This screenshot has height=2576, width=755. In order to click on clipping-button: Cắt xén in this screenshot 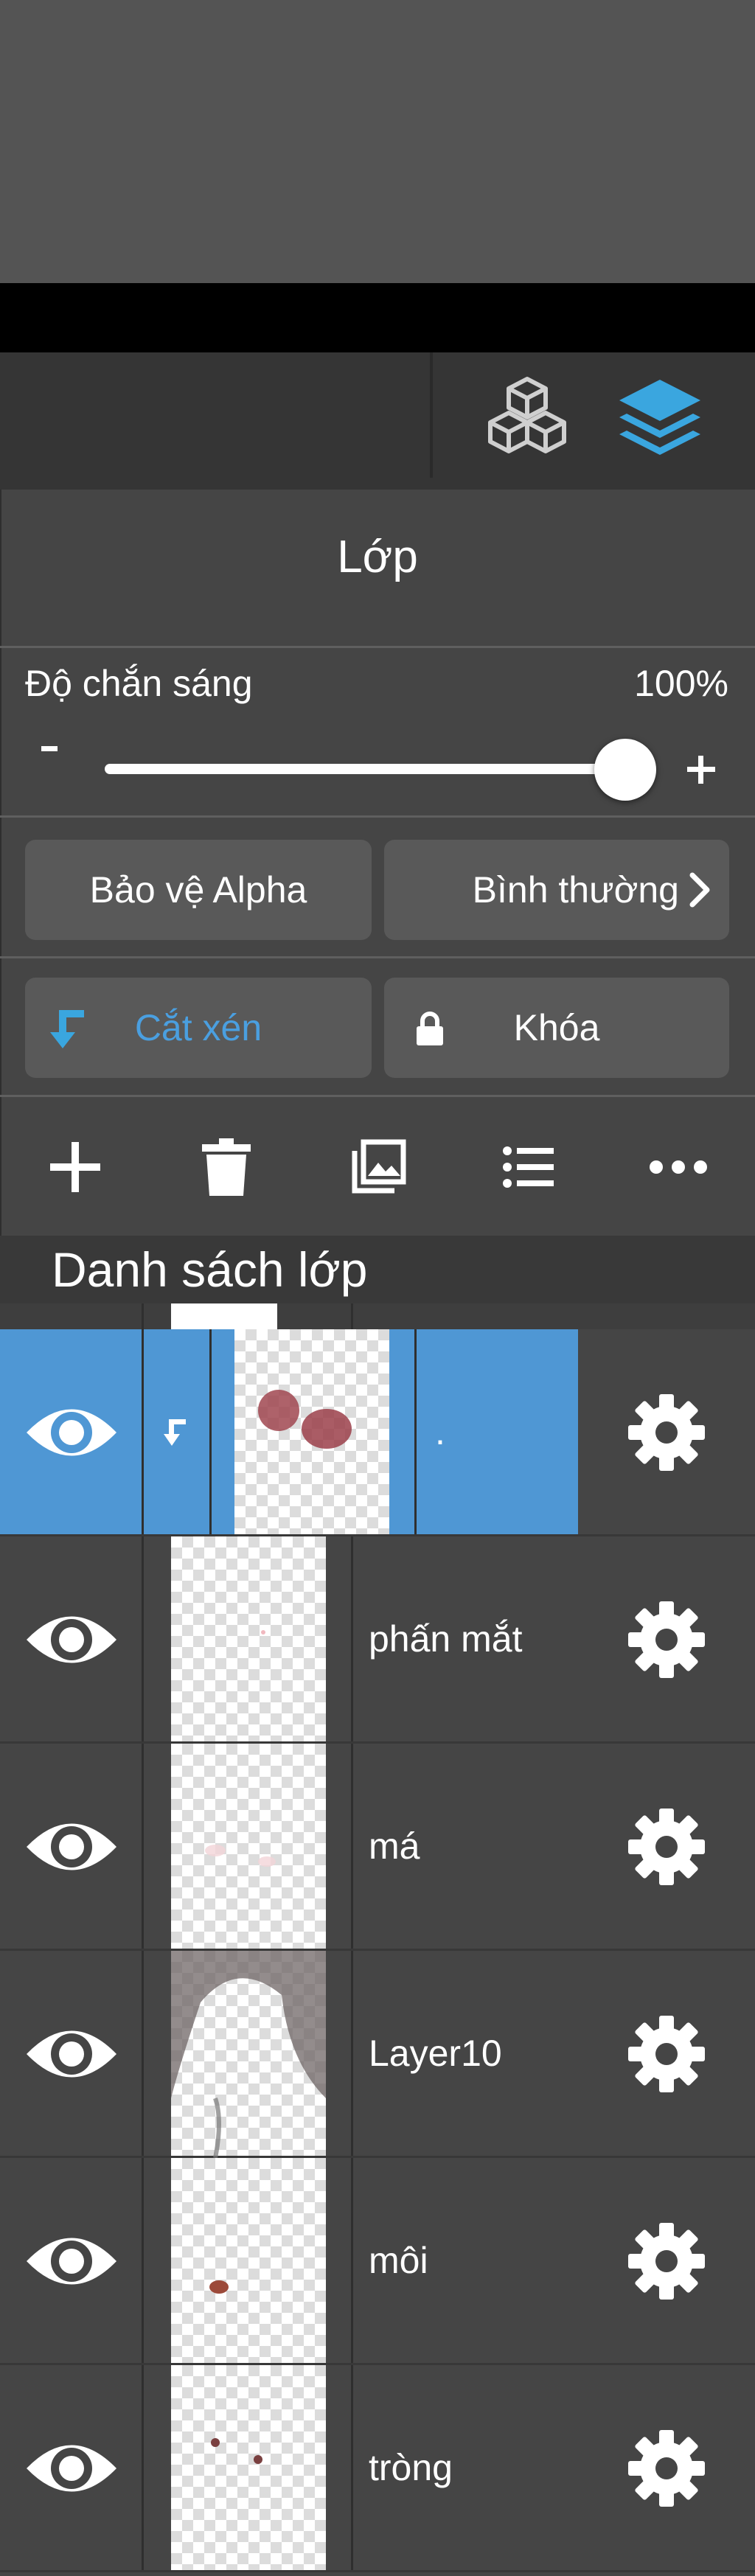, I will do `click(198, 1028)`.